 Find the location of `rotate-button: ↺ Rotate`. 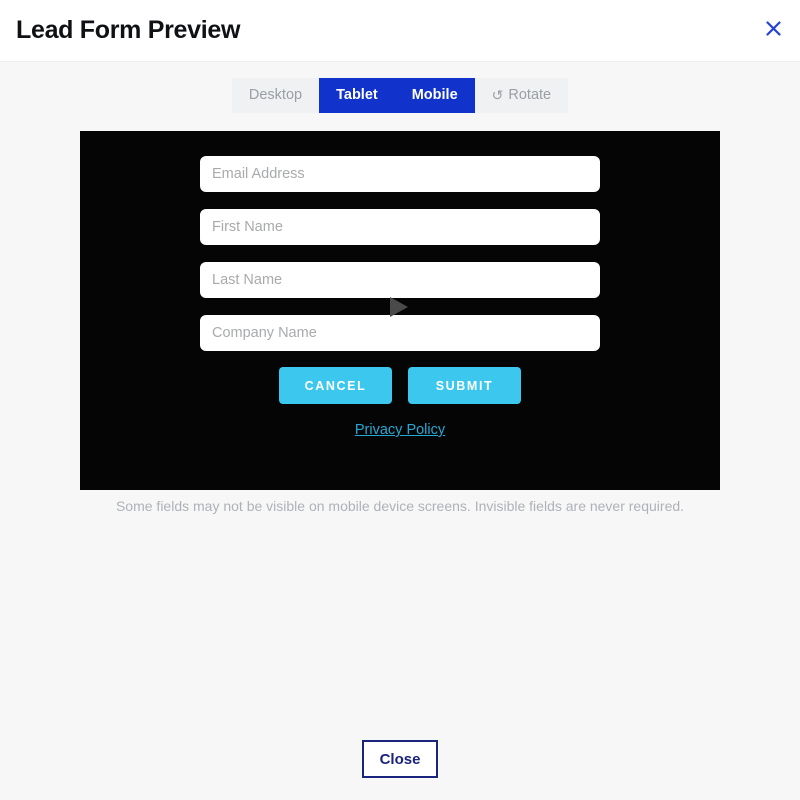

rotate-button: ↺ Rotate is located at coordinates (521, 95).